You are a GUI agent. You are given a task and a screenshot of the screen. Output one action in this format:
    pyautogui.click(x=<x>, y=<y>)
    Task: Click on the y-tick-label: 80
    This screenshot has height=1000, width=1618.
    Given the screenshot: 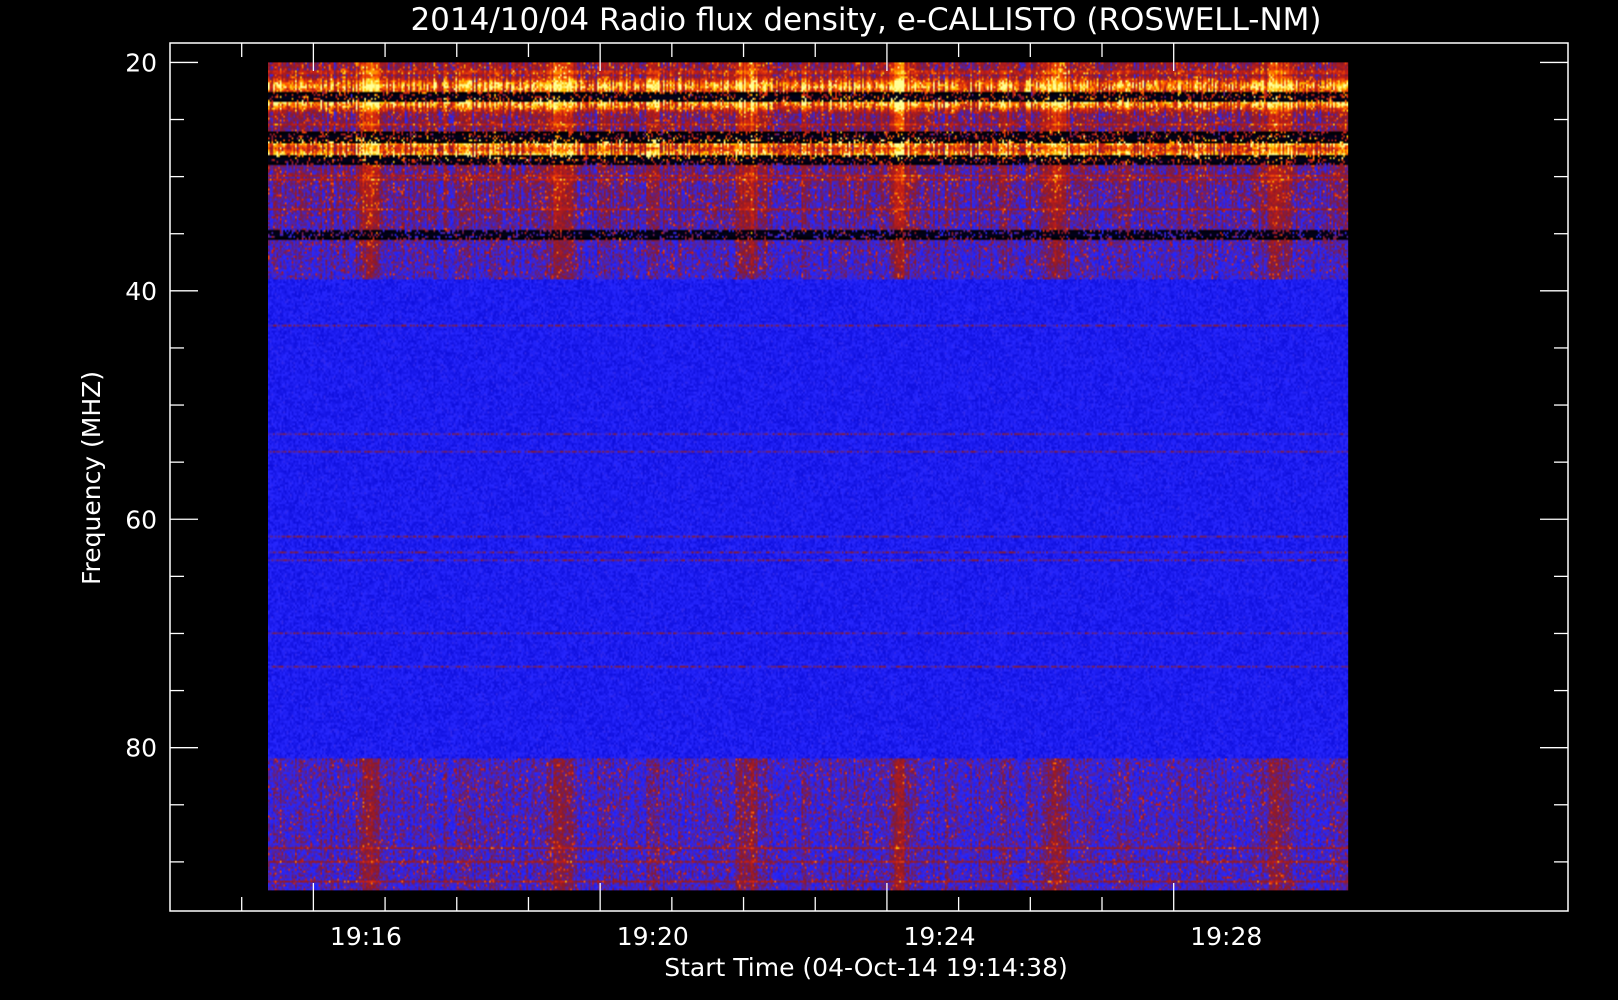 What is the action you would take?
    pyautogui.click(x=141, y=748)
    